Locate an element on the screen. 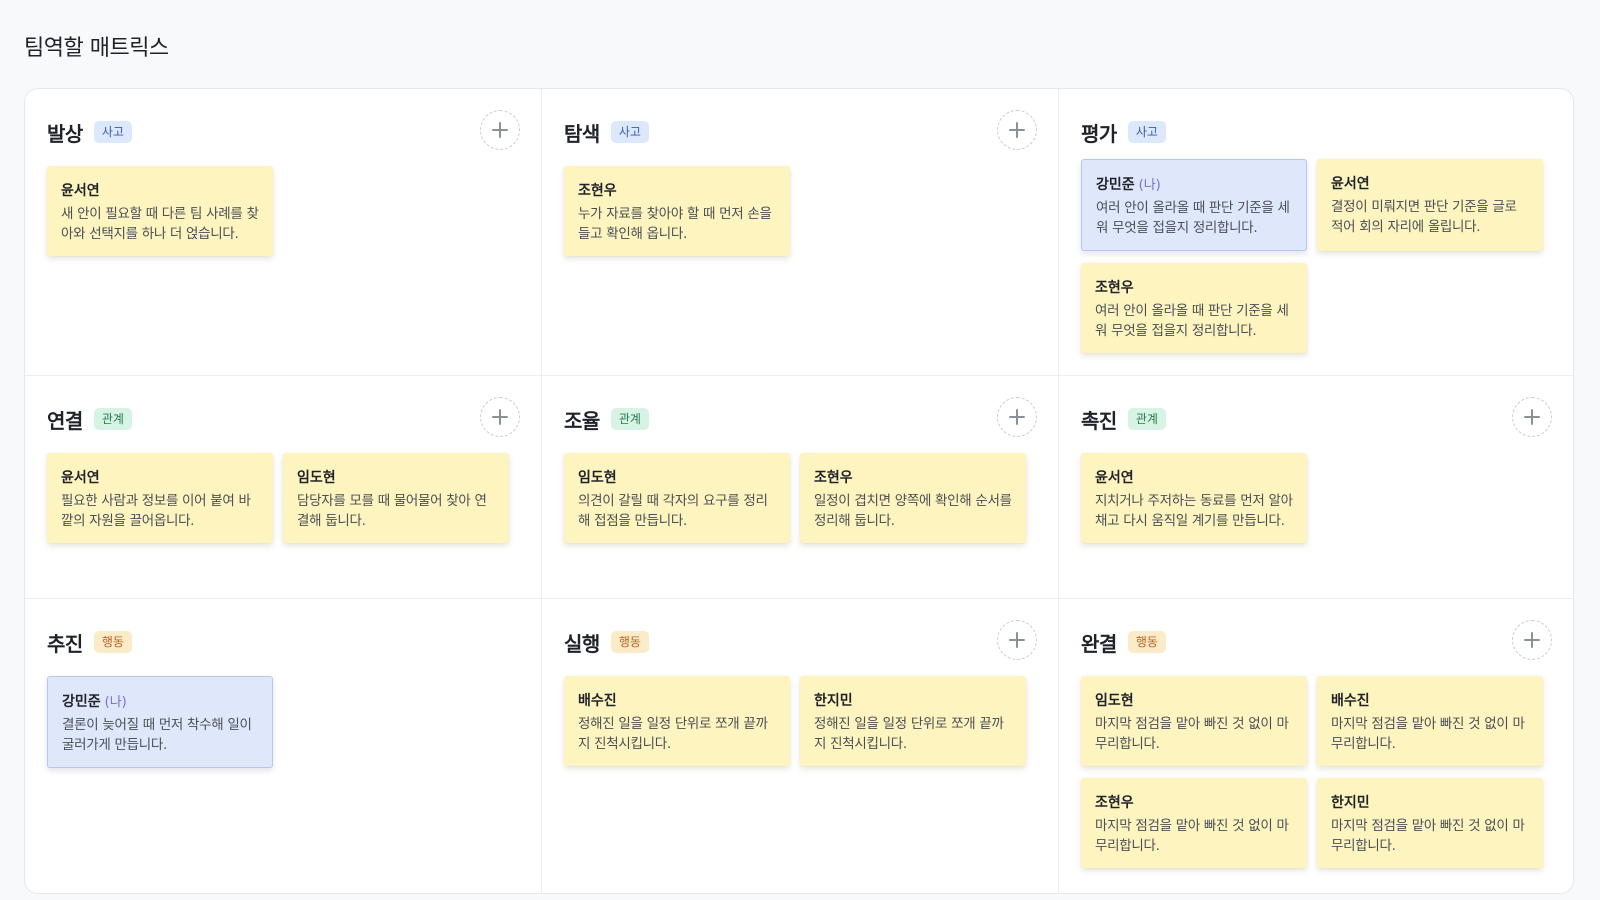 The height and width of the screenshot is (900, 1600). card-text: 필요한 사람과 정보를 이어 붙여 바깥의 자원을 끌어옵니다. is located at coordinates (156, 511).